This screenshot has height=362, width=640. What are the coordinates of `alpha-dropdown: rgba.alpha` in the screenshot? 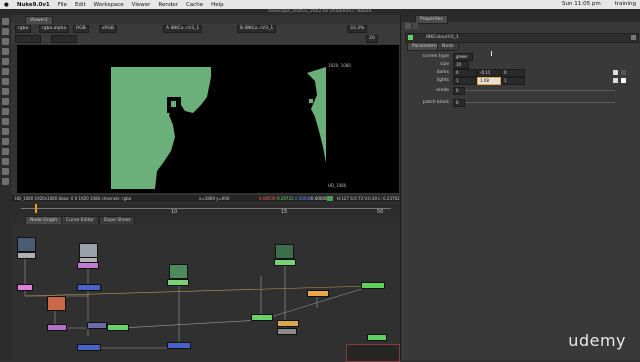 It's located at (54, 29).